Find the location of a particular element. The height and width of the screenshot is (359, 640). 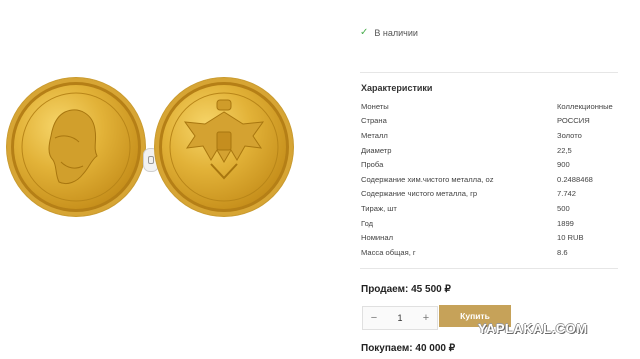

availability-label: В наличии is located at coordinates (396, 32).